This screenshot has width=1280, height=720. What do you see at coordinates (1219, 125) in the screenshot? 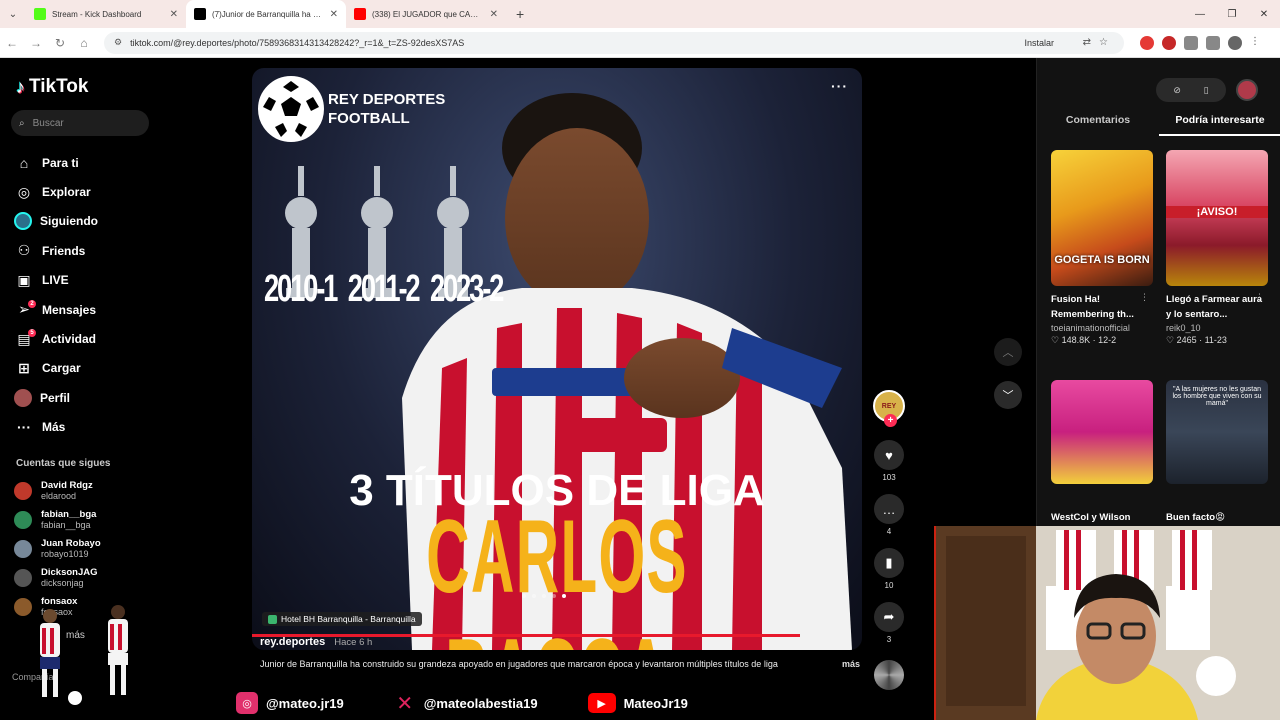
I see `tab-podria-interesarte: Podría interesarte` at bounding box center [1219, 125].